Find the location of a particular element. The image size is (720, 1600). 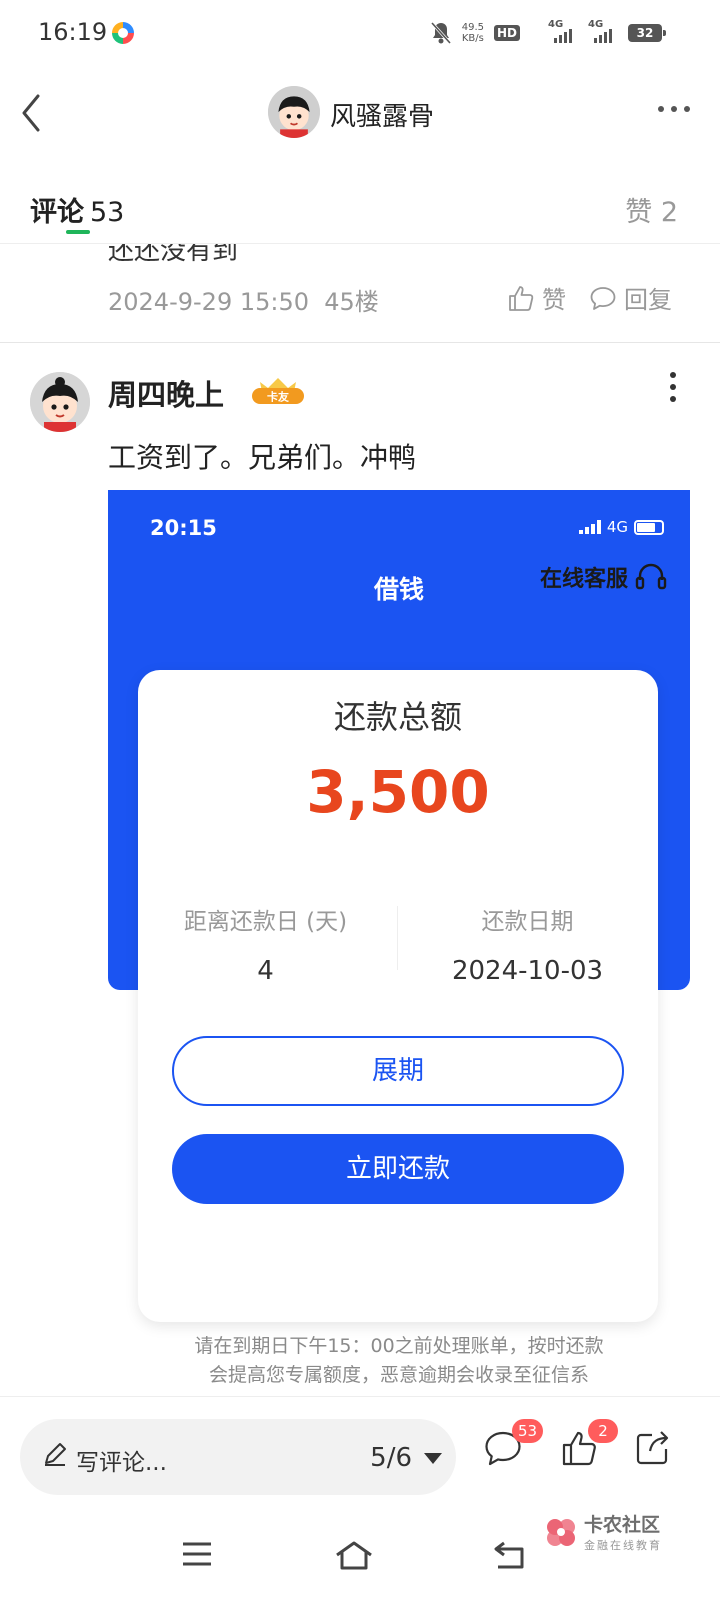

home-icon is located at coordinates (354, 1557).